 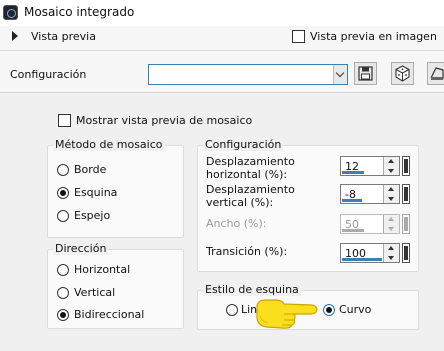 What do you see at coordinates (15, 36) in the screenshot?
I see `expand-triangle-icon` at bounding box center [15, 36].